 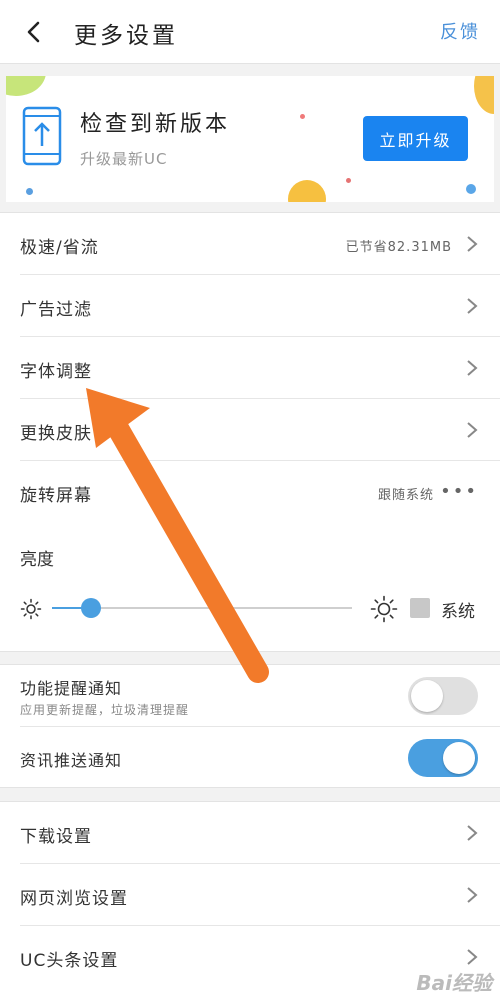 I want to click on setting-label: 旋转屏幕, so click(x=56, y=496).